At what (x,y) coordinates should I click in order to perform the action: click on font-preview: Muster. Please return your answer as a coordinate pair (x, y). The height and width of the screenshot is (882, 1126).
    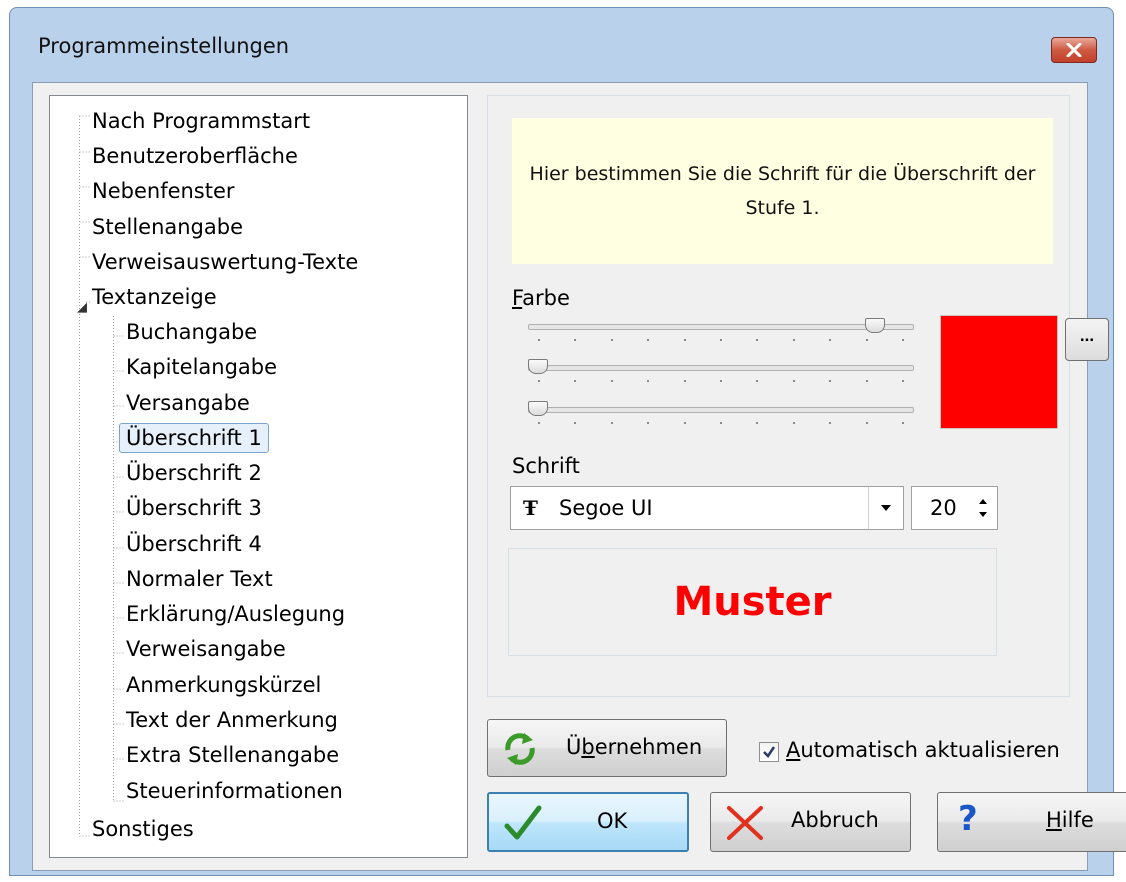
    Looking at the image, I should click on (752, 602).